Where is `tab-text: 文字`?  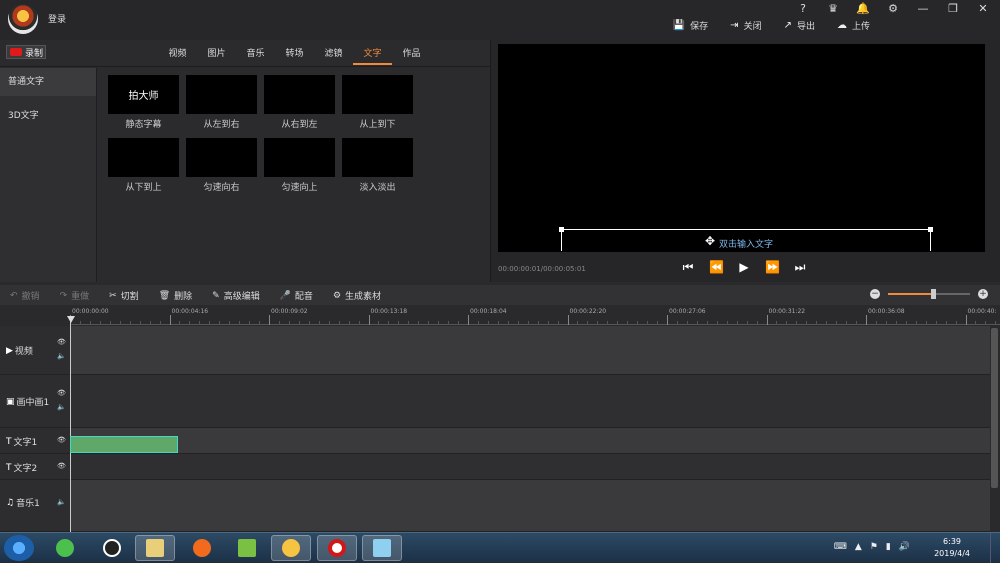 tab-text: 文字 is located at coordinates (372, 55).